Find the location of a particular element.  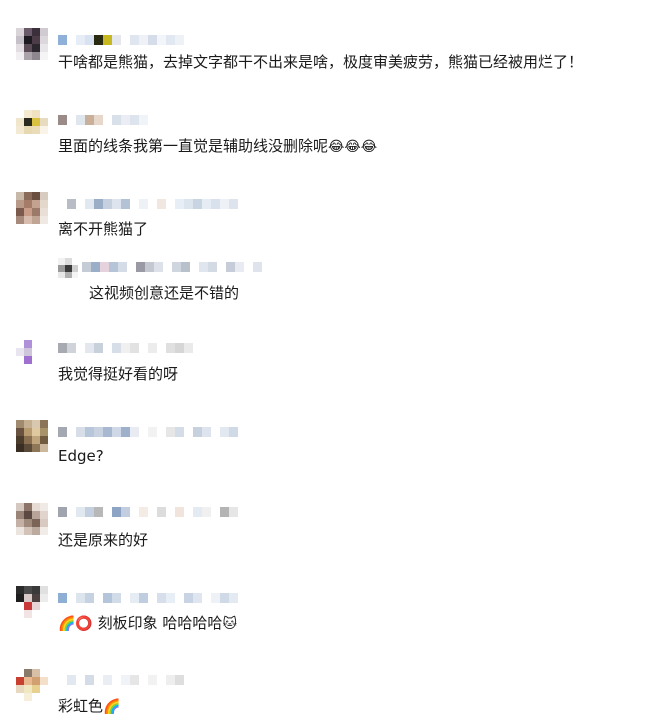

comment-text-body: 里面的线条我第一直觉是辅助线没删除呢 is located at coordinates (193, 146).